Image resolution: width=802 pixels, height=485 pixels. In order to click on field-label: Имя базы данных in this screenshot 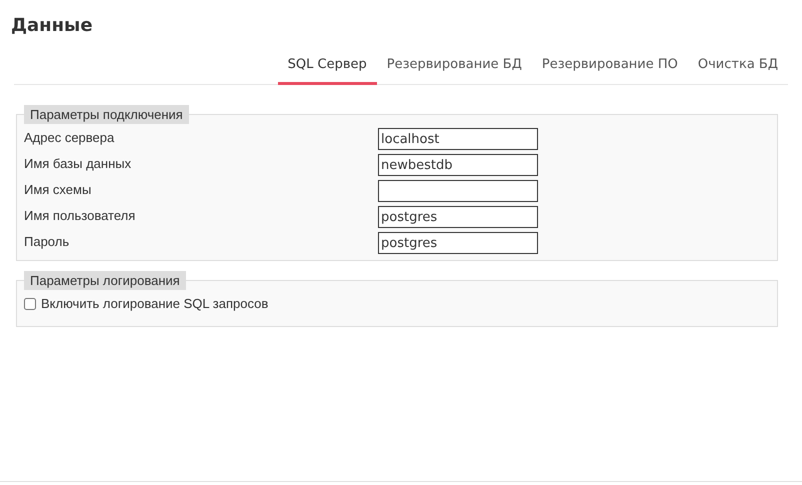, I will do `click(78, 164)`.